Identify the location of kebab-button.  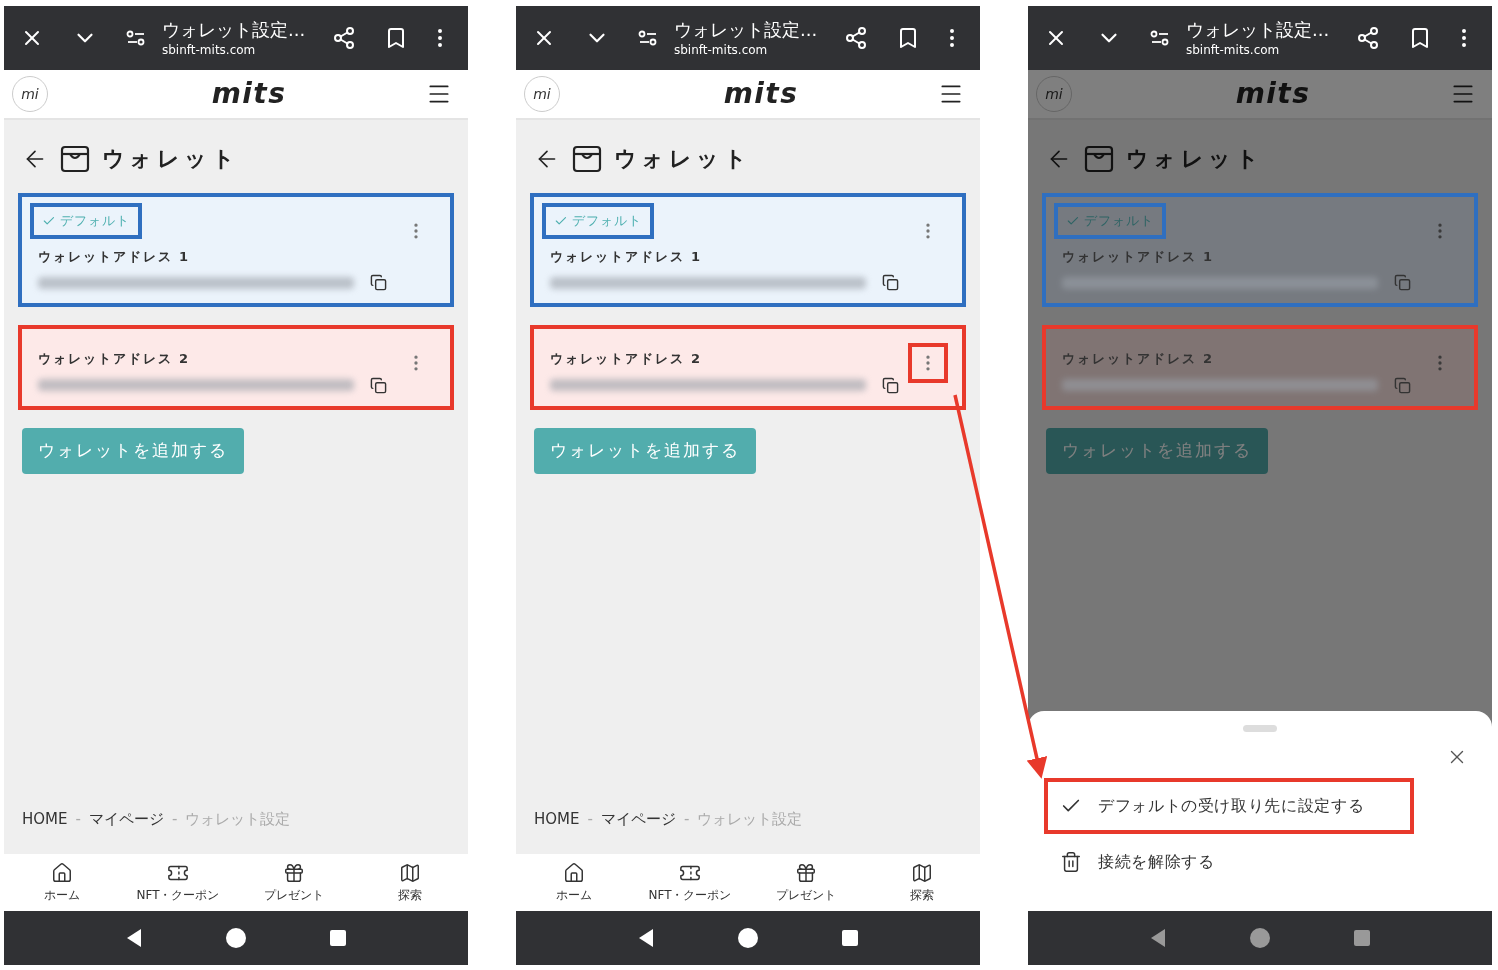
(928, 363).